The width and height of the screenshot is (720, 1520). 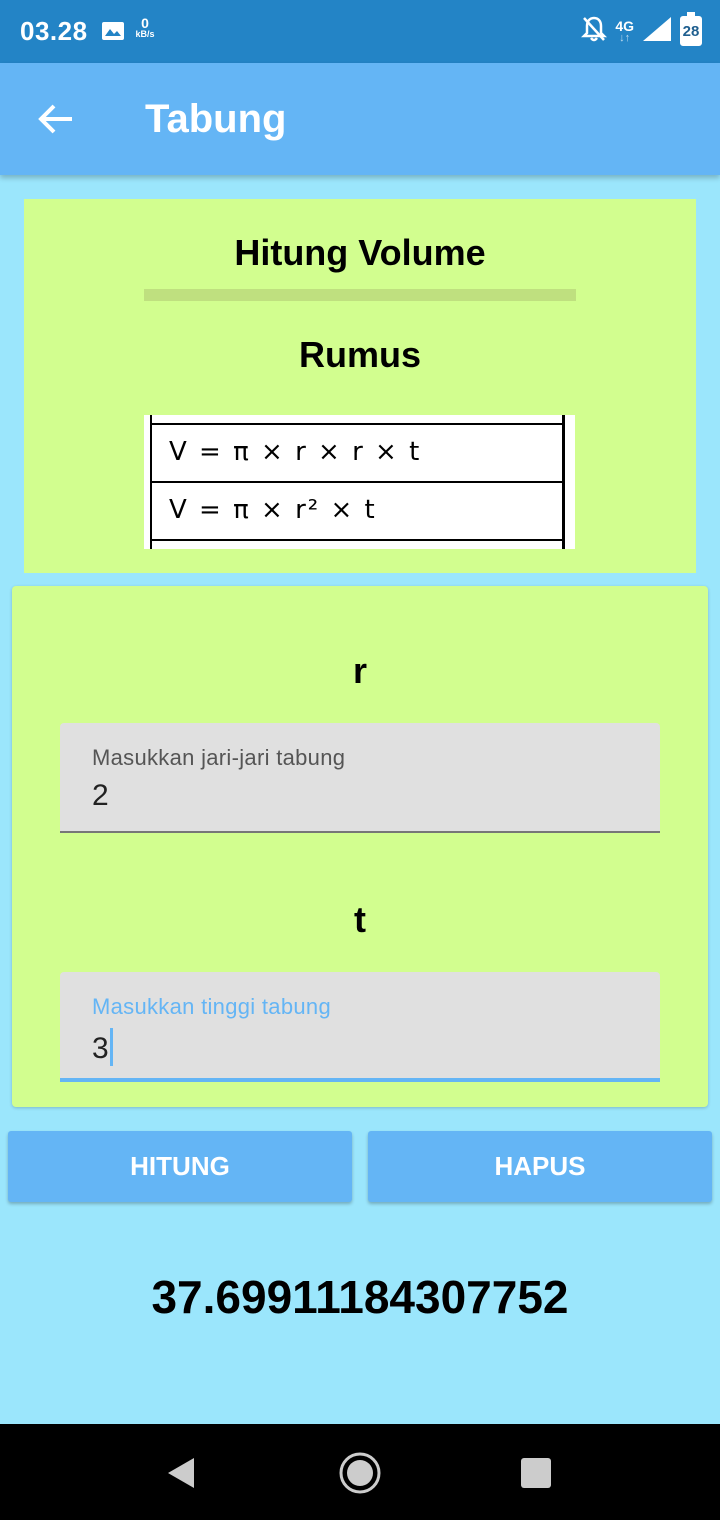 What do you see at coordinates (273, 510) in the screenshot?
I see `formula-line-2: V = π × r² × t` at bounding box center [273, 510].